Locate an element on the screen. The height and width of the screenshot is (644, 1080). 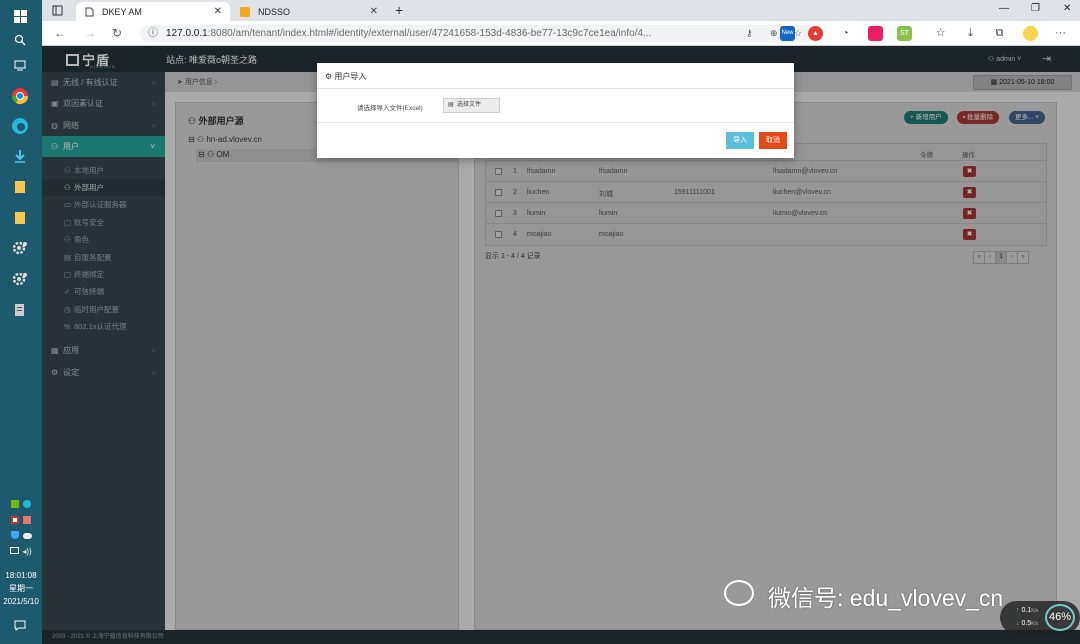
avatar is located at coordinates (1030, 33).